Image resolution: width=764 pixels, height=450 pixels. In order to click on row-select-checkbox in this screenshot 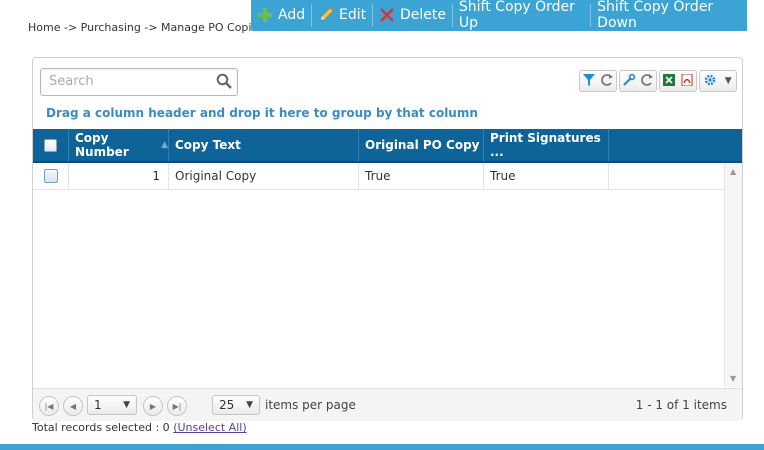, I will do `click(51, 176)`.